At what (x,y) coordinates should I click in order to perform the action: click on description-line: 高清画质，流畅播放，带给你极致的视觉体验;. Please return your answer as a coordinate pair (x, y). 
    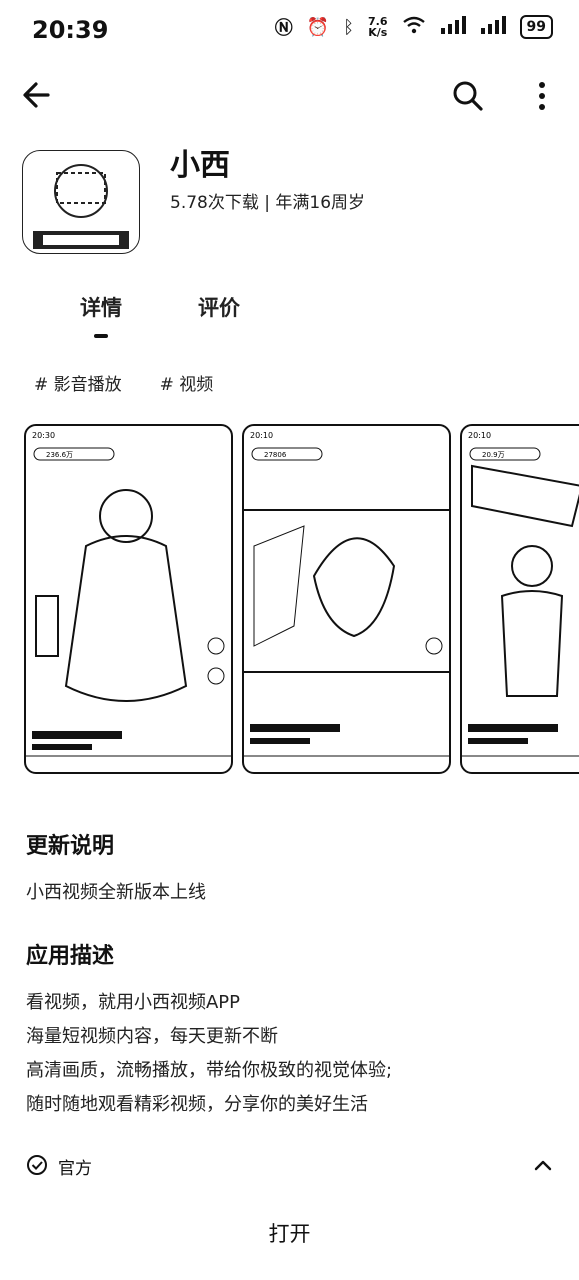
    Looking at the image, I should click on (209, 1070).